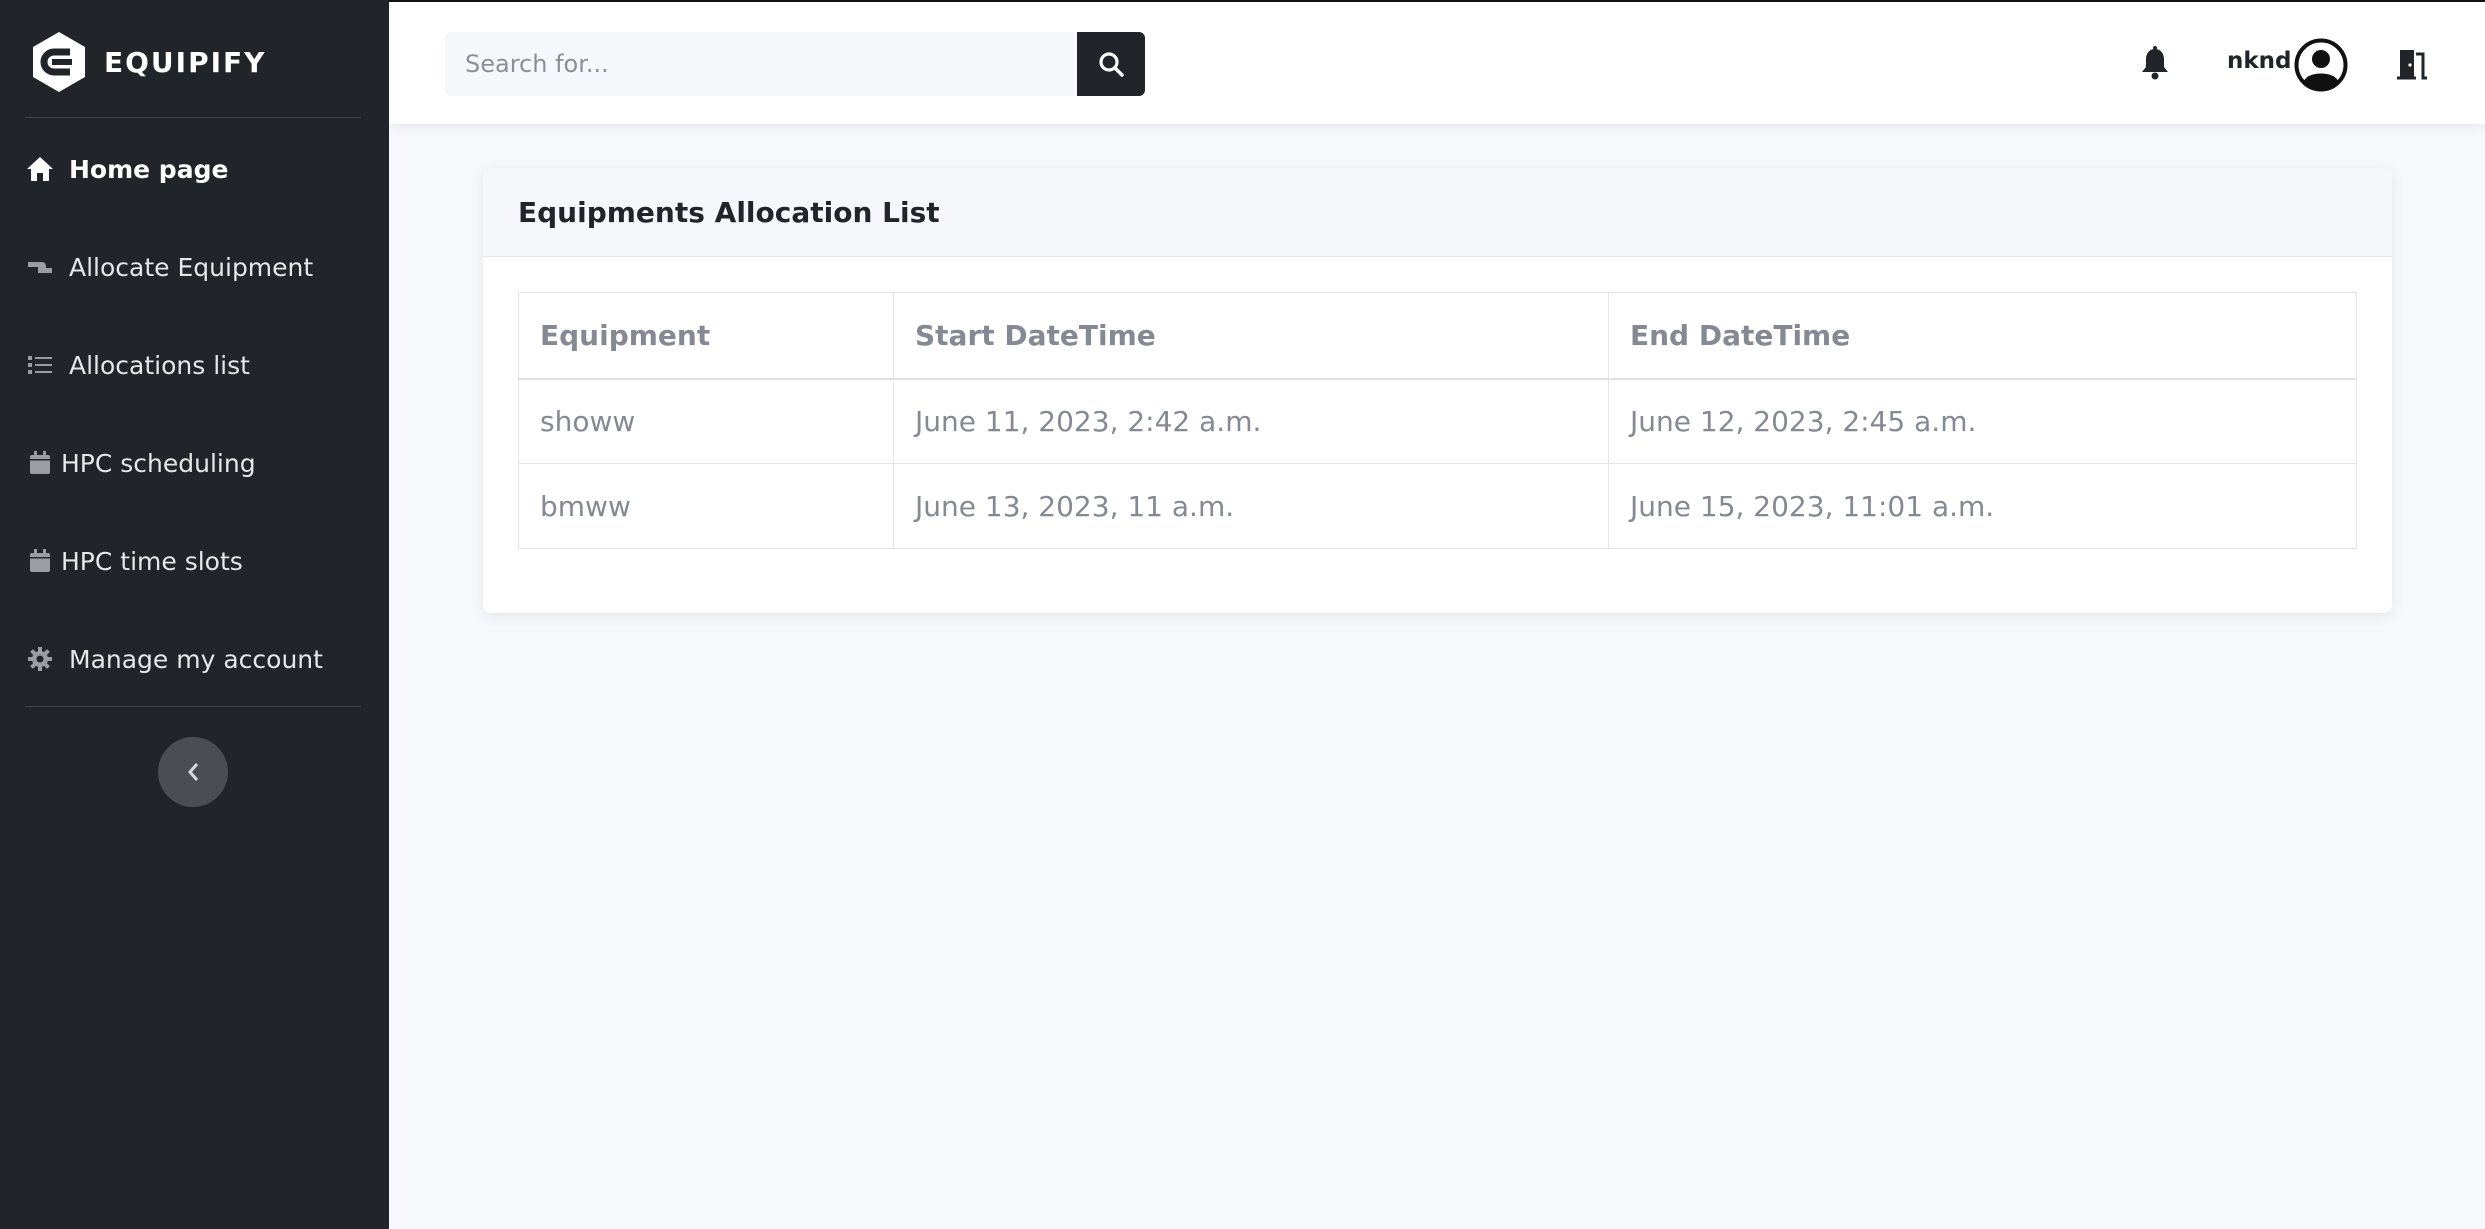 The image size is (2485, 1229). What do you see at coordinates (1251, 336) in the screenshot?
I see `column-header-start-datetime: Start DateTime` at bounding box center [1251, 336].